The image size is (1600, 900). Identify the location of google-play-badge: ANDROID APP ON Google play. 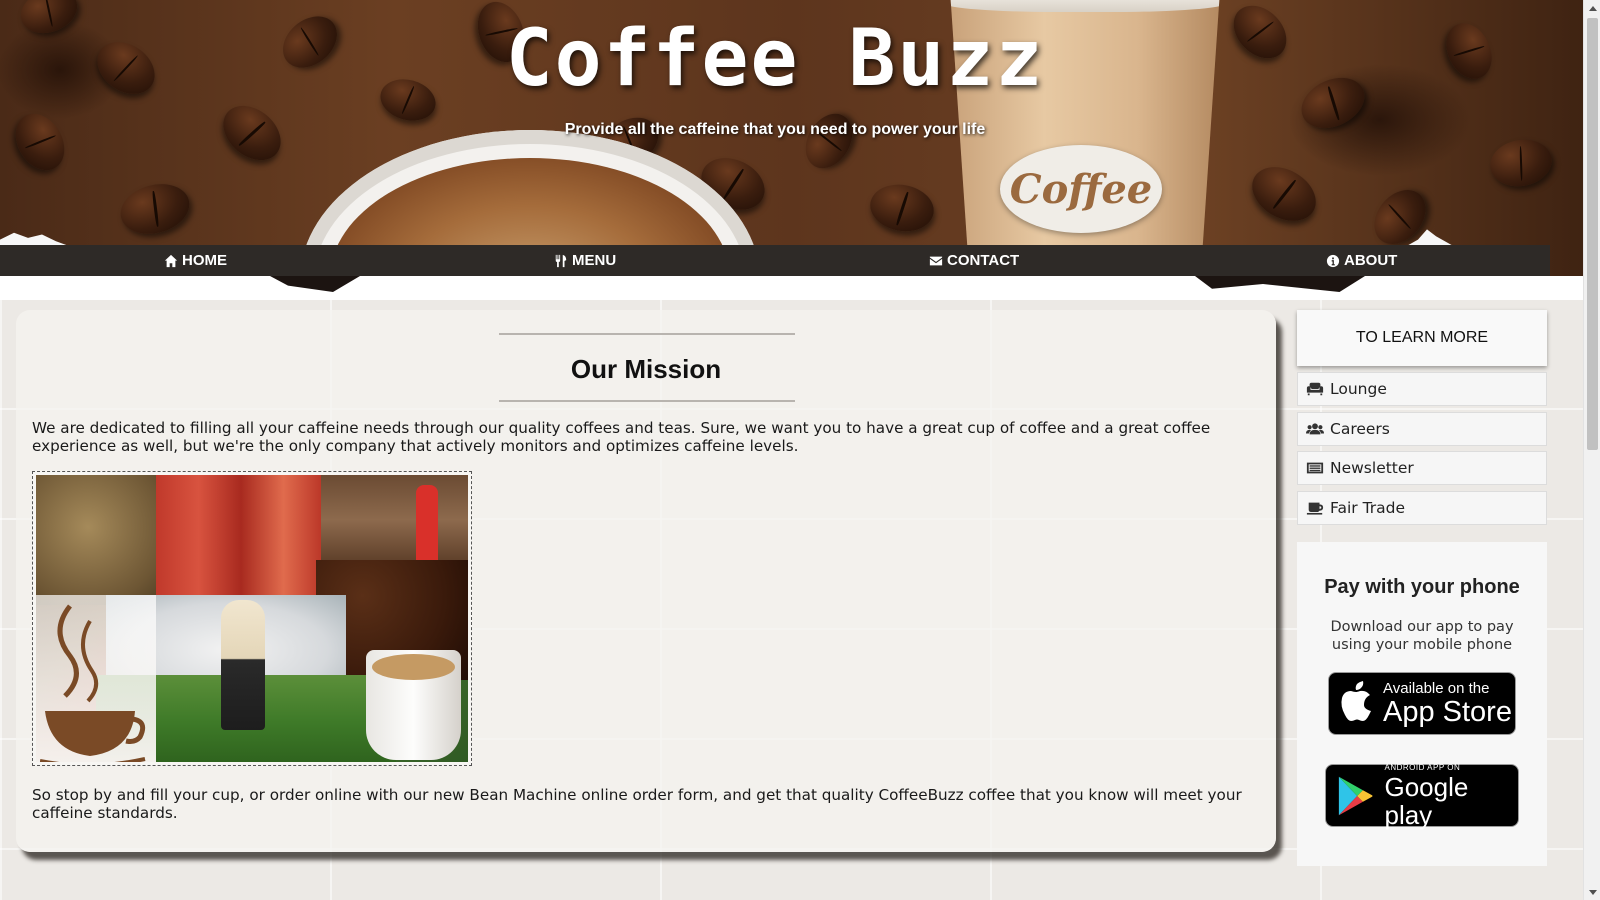
(1422, 796).